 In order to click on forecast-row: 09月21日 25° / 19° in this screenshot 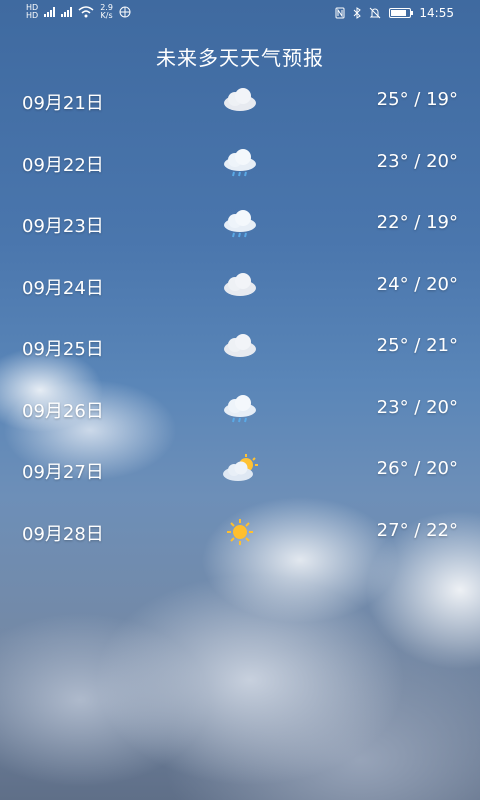, I will do `click(240, 101)`.